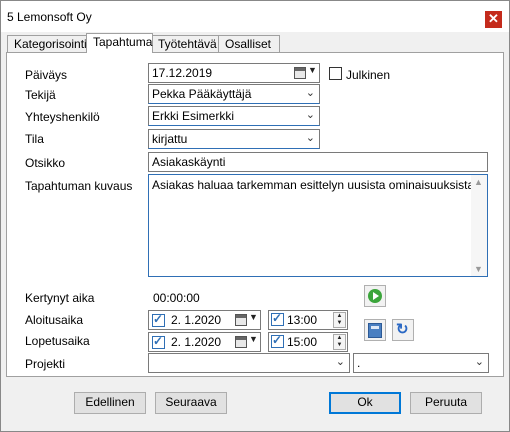 The height and width of the screenshot is (432, 510). I want to click on start-time-spinner: 13:00 ▲▼, so click(308, 320).